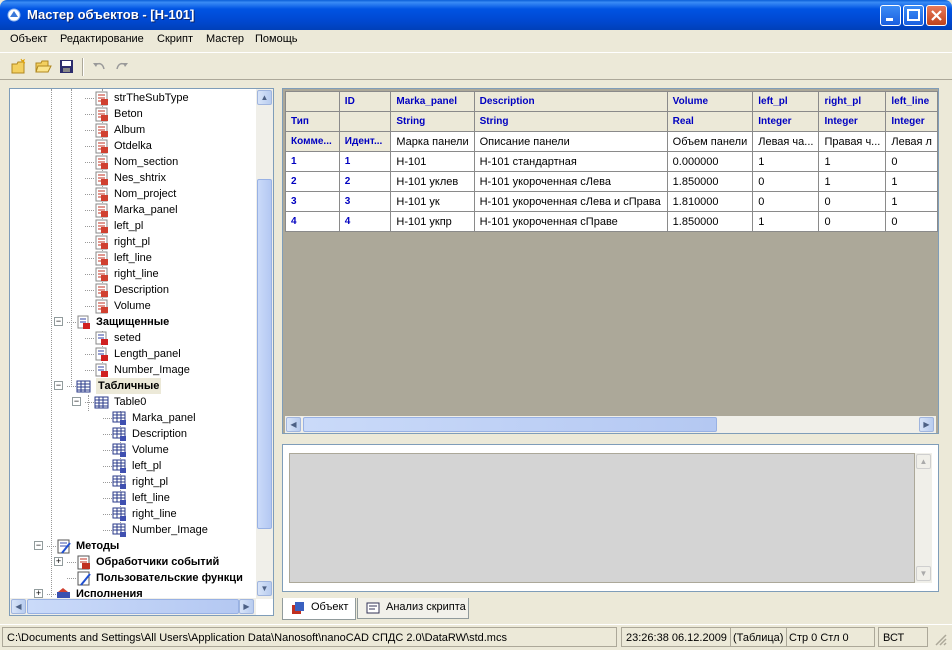 Image resolution: width=952 pixels, height=650 pixels. What do you see at coordinates (365, 221) in the screenshot?
I see `table-cell: 4` at bounding box center [365, 221].